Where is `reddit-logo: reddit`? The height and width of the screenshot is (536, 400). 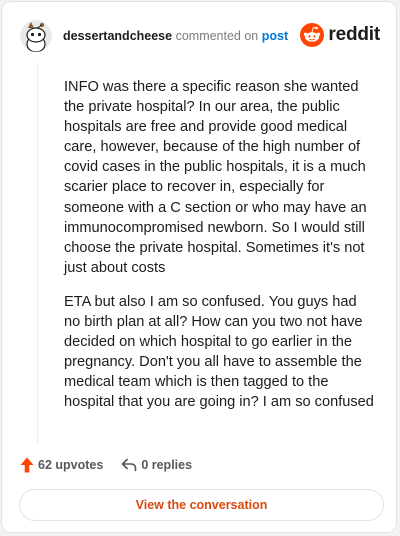
reddit-logo: reddit is located at coordinates (340, 35).